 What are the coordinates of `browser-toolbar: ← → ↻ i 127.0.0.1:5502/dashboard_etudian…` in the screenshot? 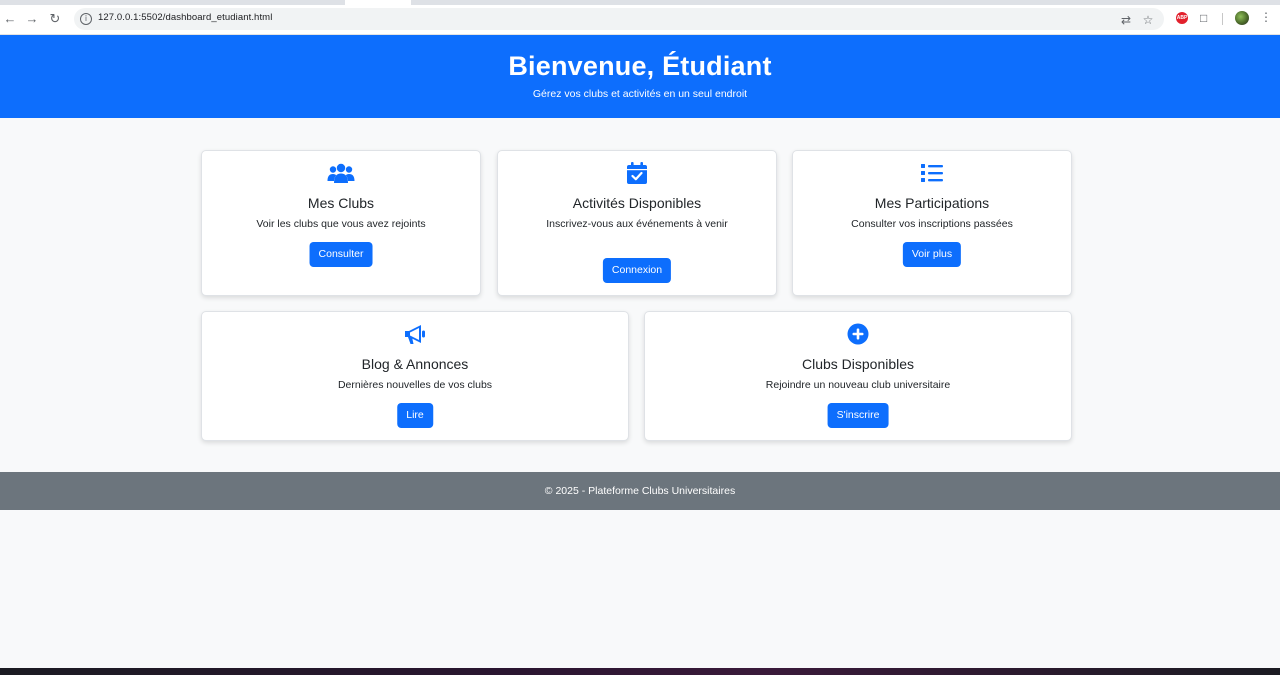 It's located at (640, 20).